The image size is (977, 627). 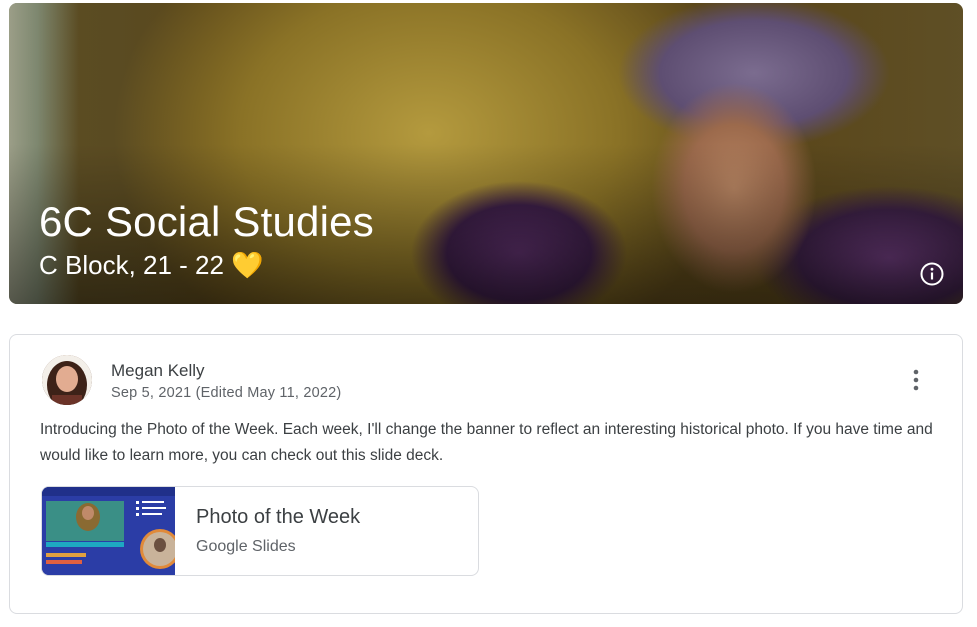 I want to click on slides-thumbnail, so click(x=108, y=531).